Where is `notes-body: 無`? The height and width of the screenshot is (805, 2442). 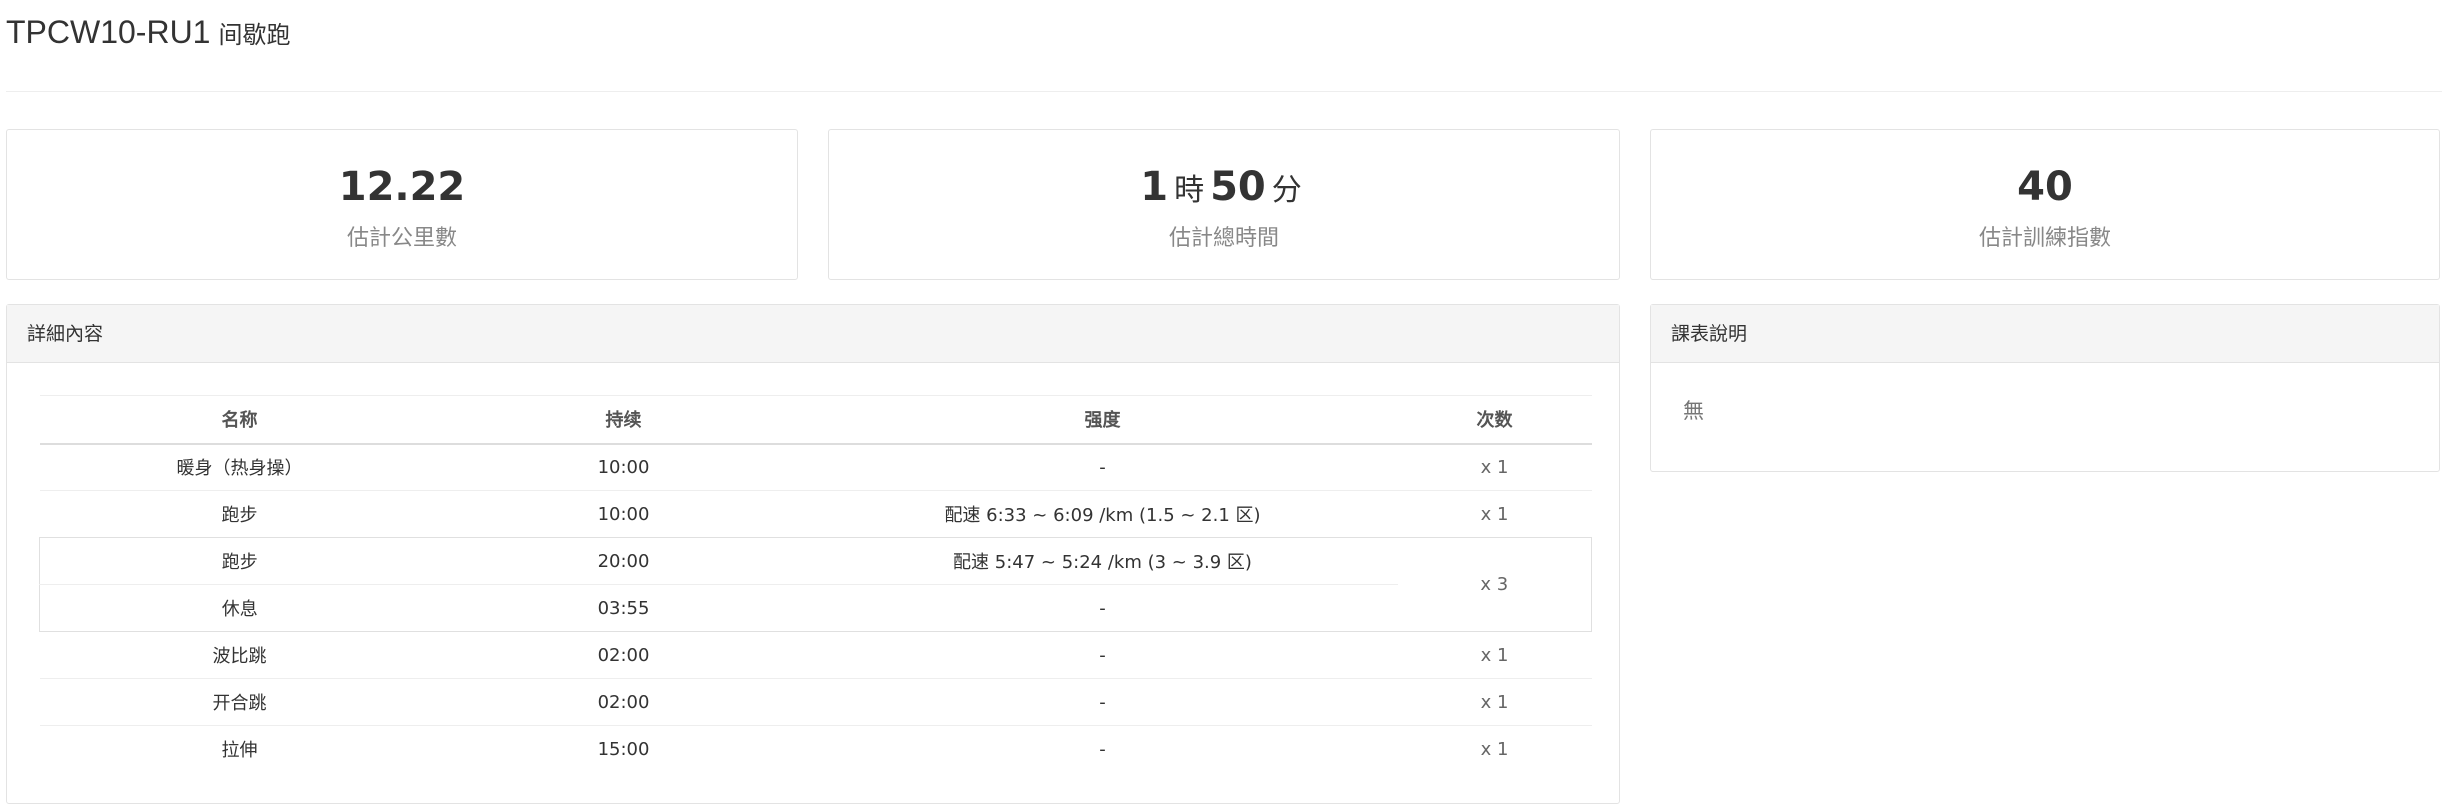 notes-body: 無 is located at coordinates (1693, 411).